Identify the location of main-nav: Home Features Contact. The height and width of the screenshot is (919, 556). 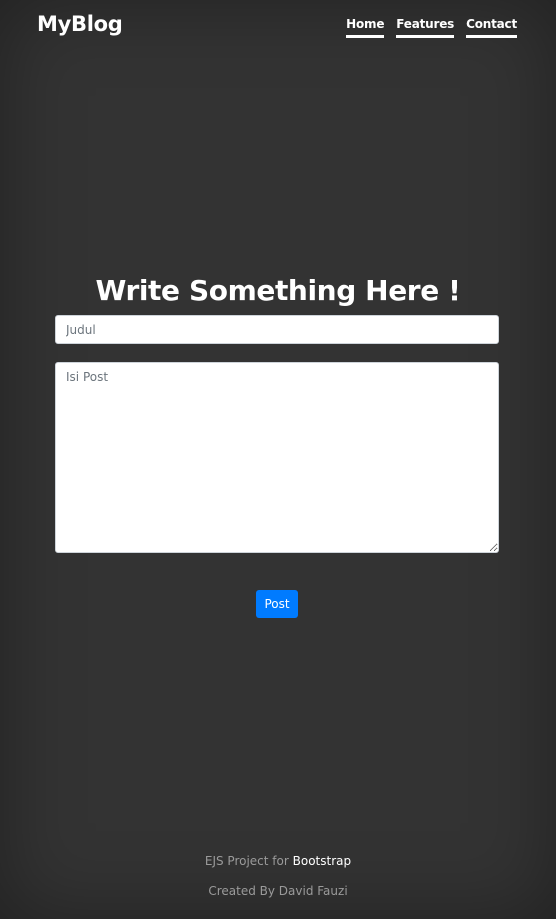
(431, 27).